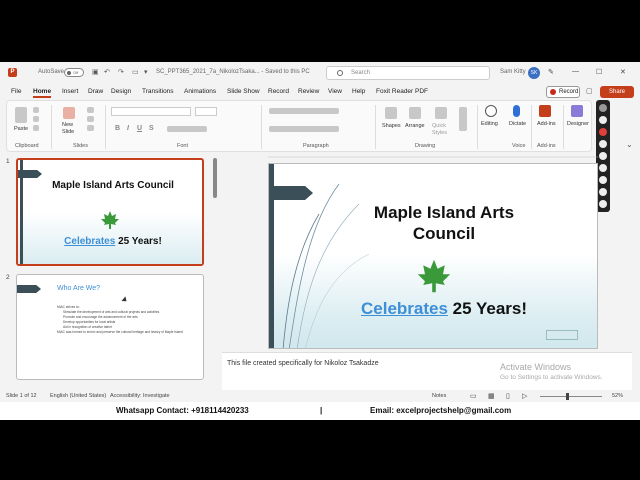  Describe the element at coordinates (589, 91) in the screenshot. I see `comments-icon: ▢` at that location.